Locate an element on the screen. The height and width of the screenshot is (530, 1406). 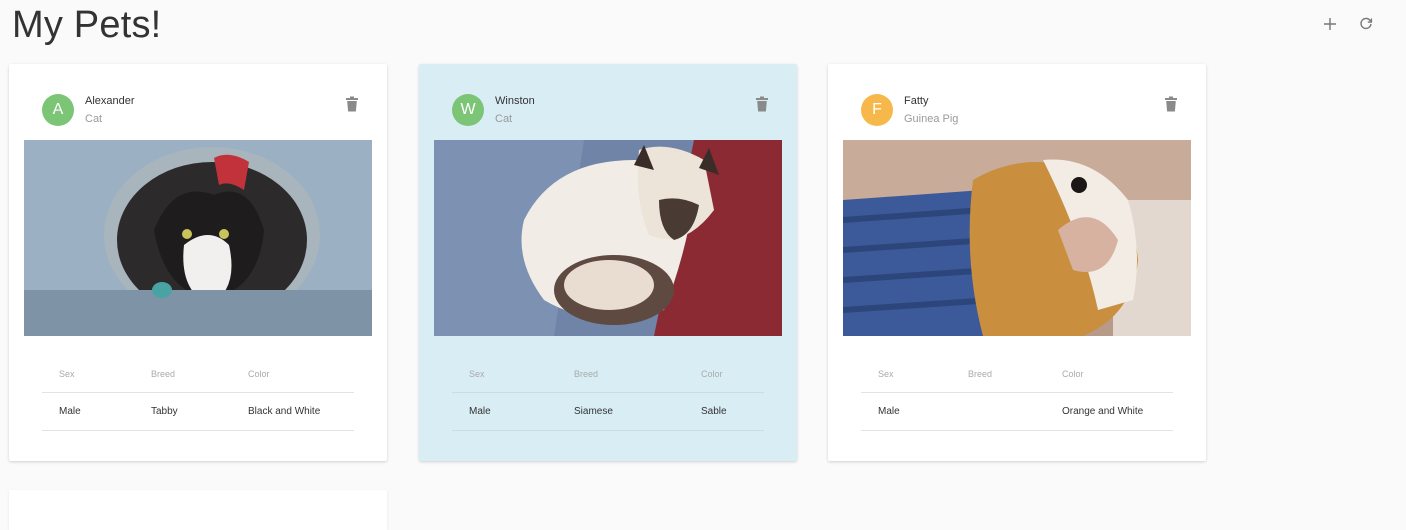
avatar: W is located at coordinates (468, 110).